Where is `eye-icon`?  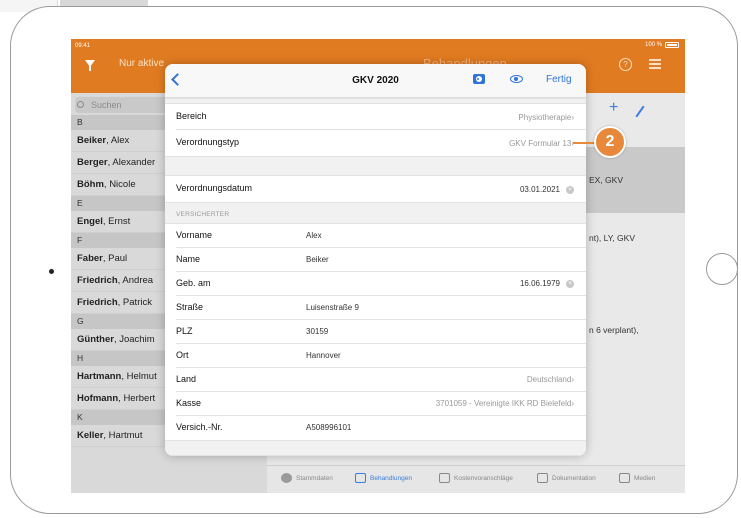
eye-icon is located at coordinates (516, 79).